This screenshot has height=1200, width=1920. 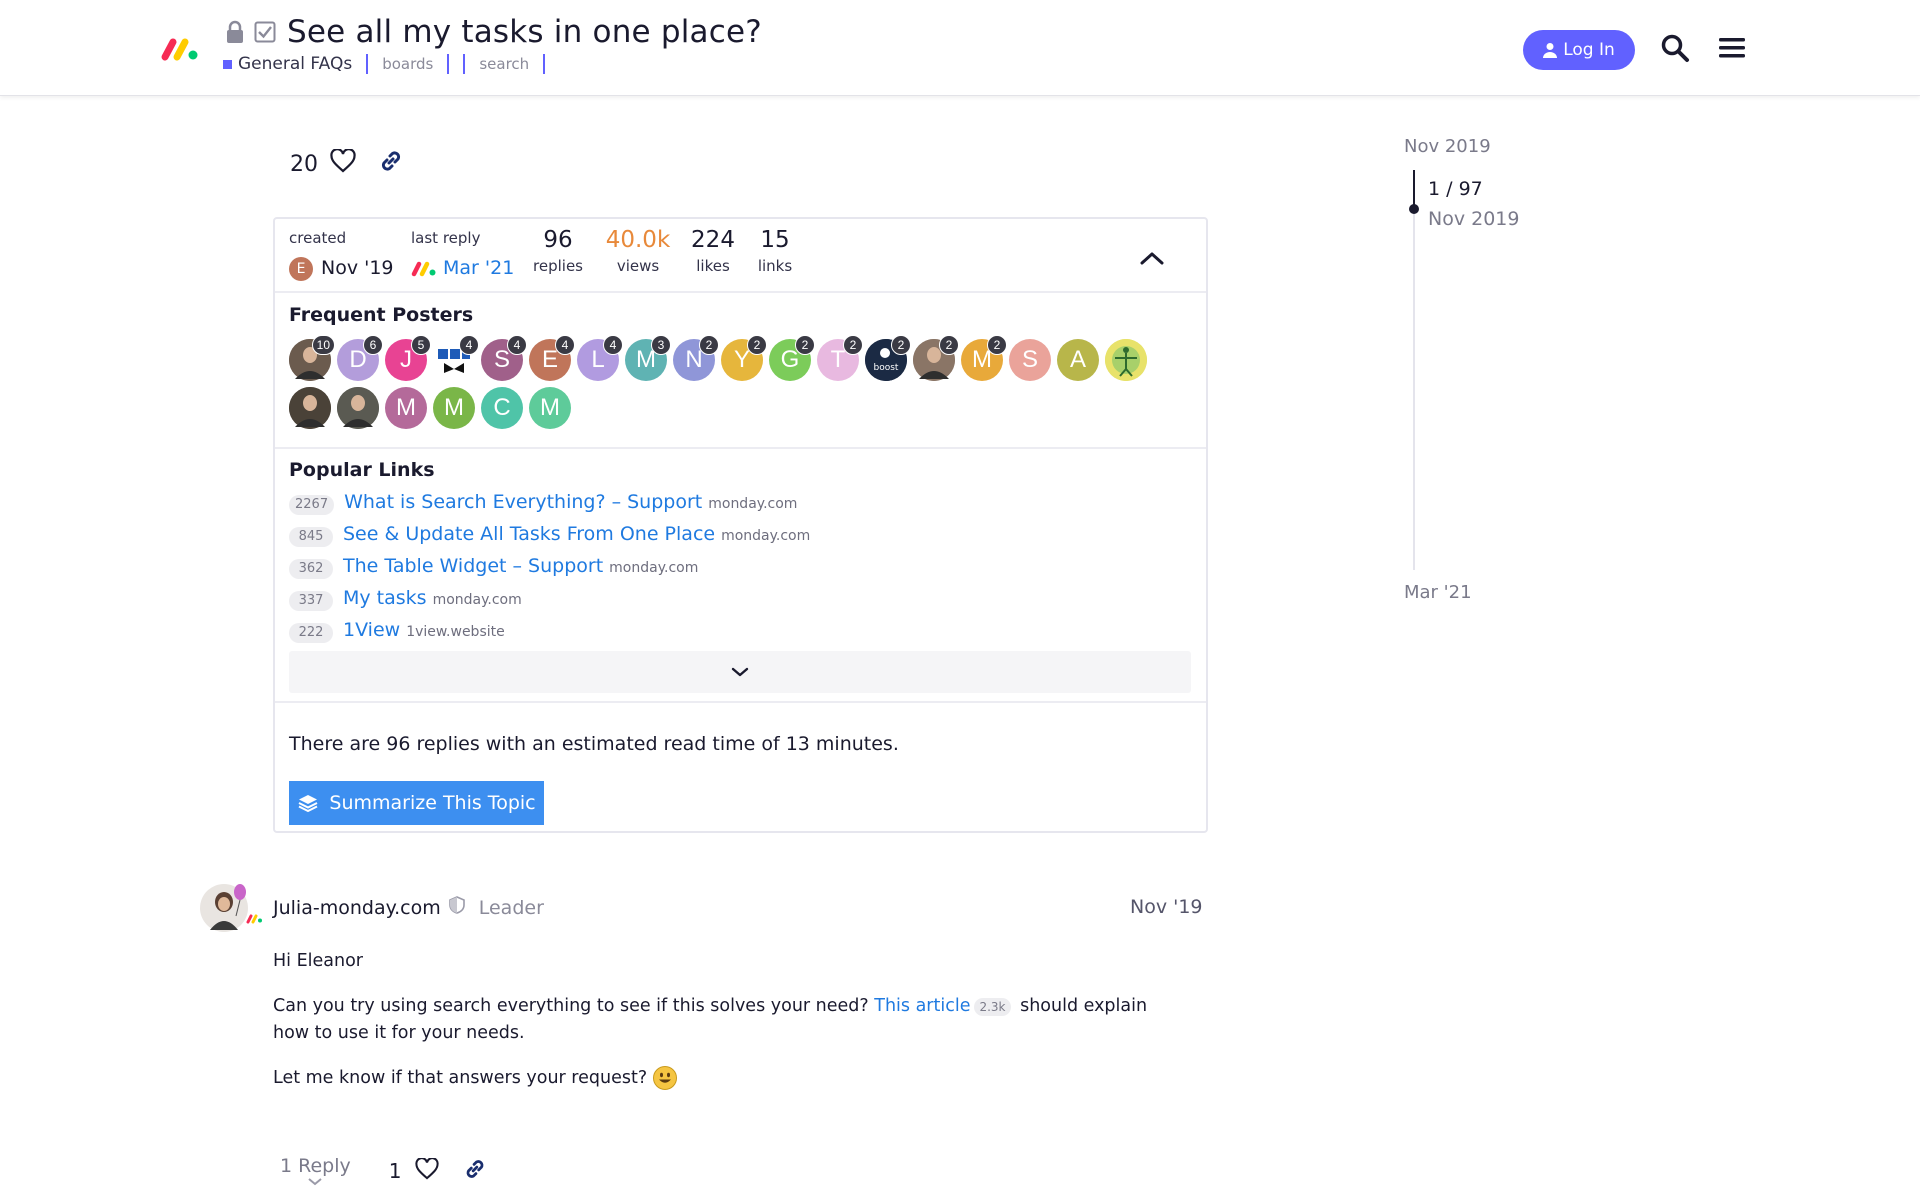 What do you see at coordinates (792, 358) in the screenshot?
I see `poster-avatar: G2` at bounding box center [792, 358].